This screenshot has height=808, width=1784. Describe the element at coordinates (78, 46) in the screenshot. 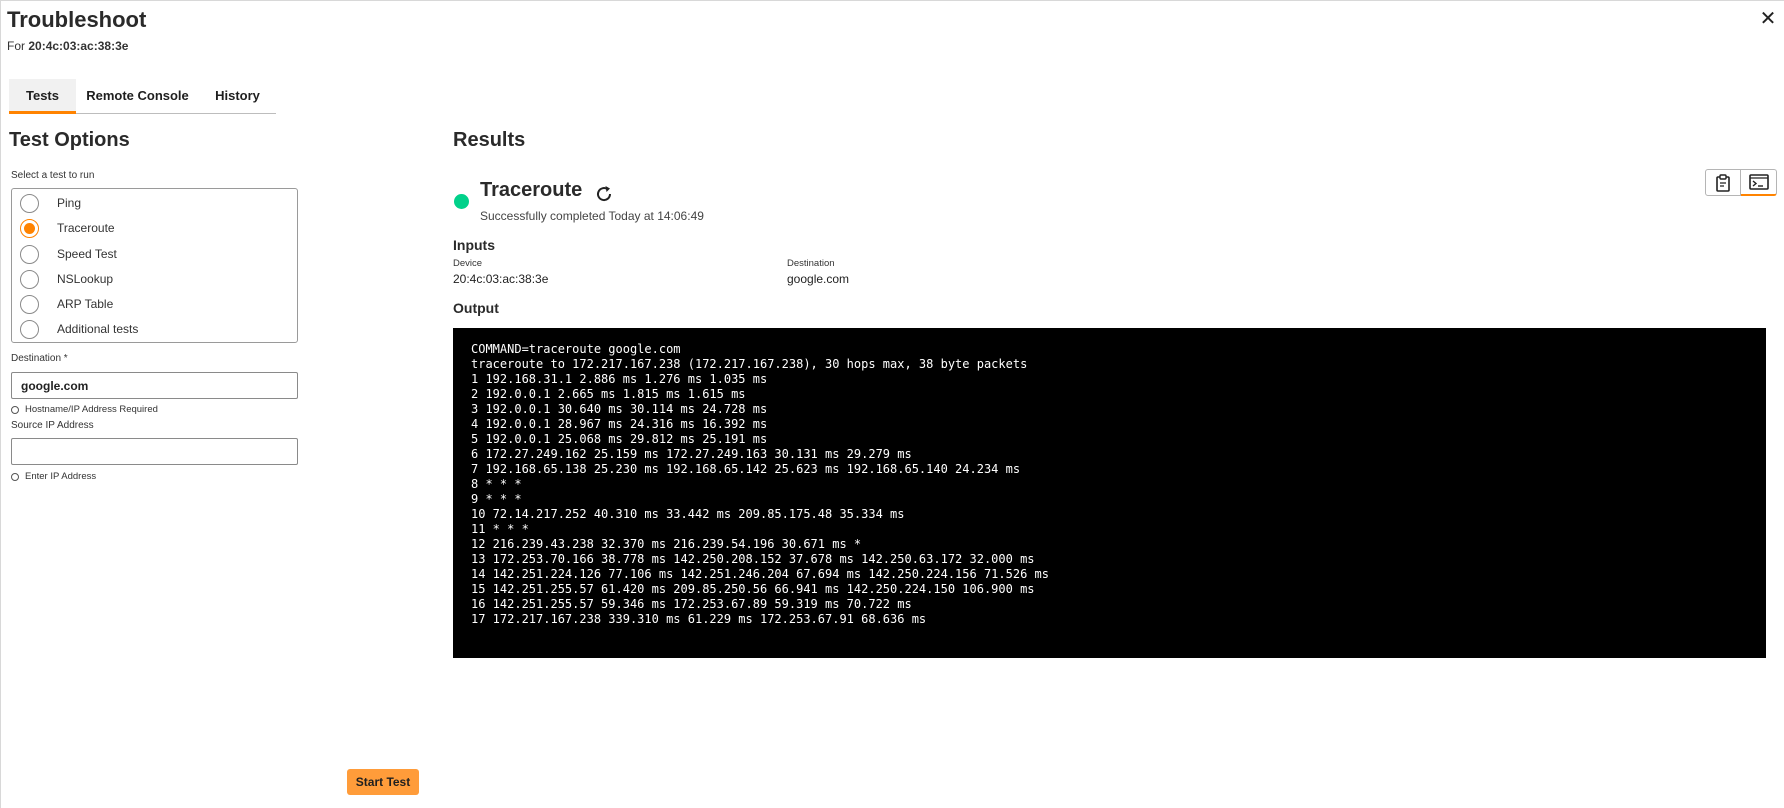

I see `subtitle-device-id: 20:4c:03:ac:38:3e` at that location.